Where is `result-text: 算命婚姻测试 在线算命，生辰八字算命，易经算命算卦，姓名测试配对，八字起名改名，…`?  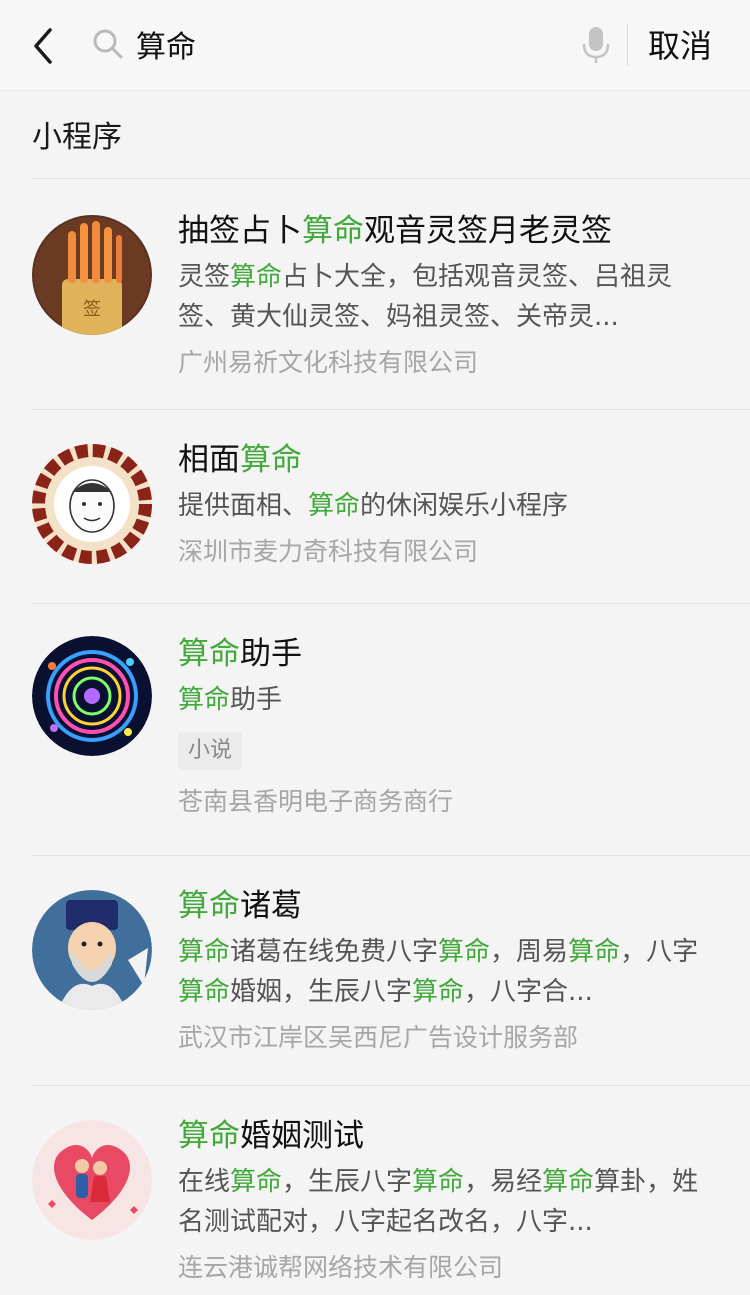 result-text: 算命婚姻测试 在线算命，生辰八字算命，易经算命算卦，姓名测试配对，八字起名改名，… is located at coordinates (448, 1200).